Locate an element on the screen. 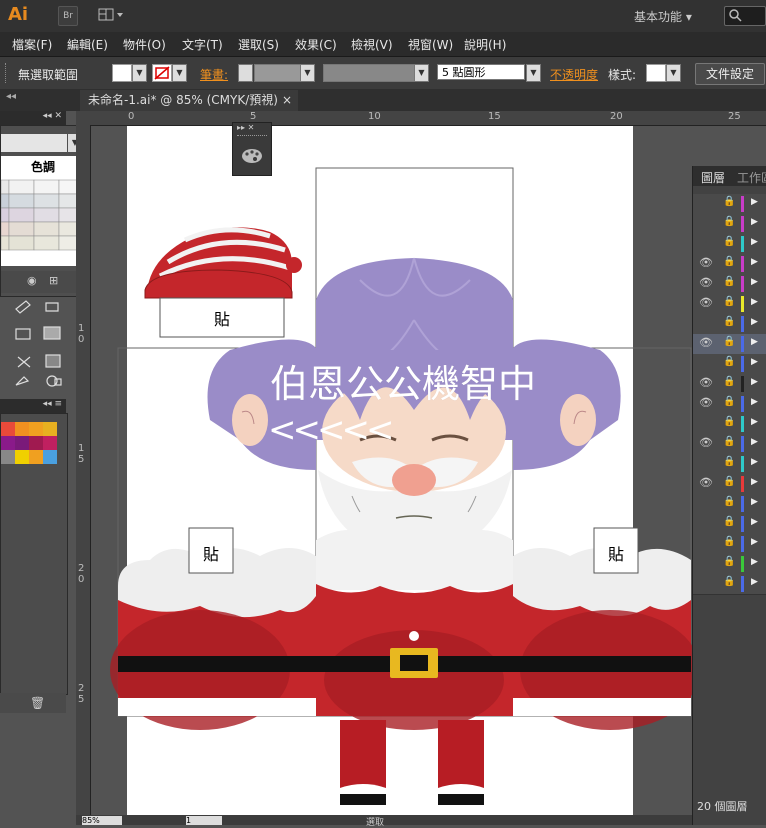  palette-icon is located at coordinates (252, 156).